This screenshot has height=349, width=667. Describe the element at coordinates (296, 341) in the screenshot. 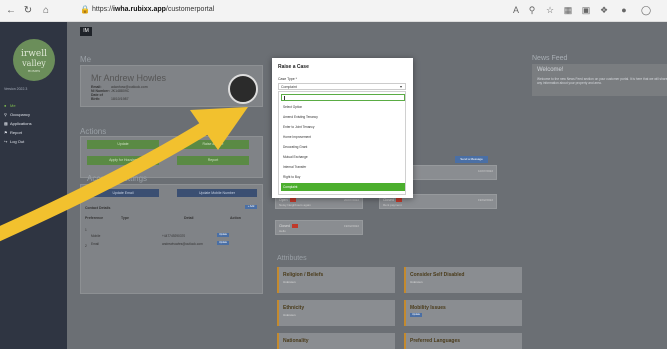

I see `attr-title: Nationality` at that location.